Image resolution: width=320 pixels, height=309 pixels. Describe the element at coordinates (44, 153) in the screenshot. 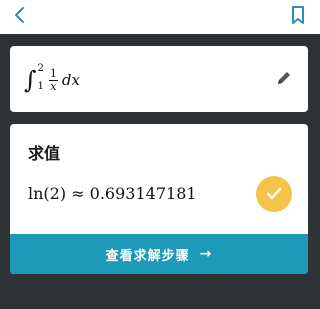

I see `result-title: 求值` at that location.